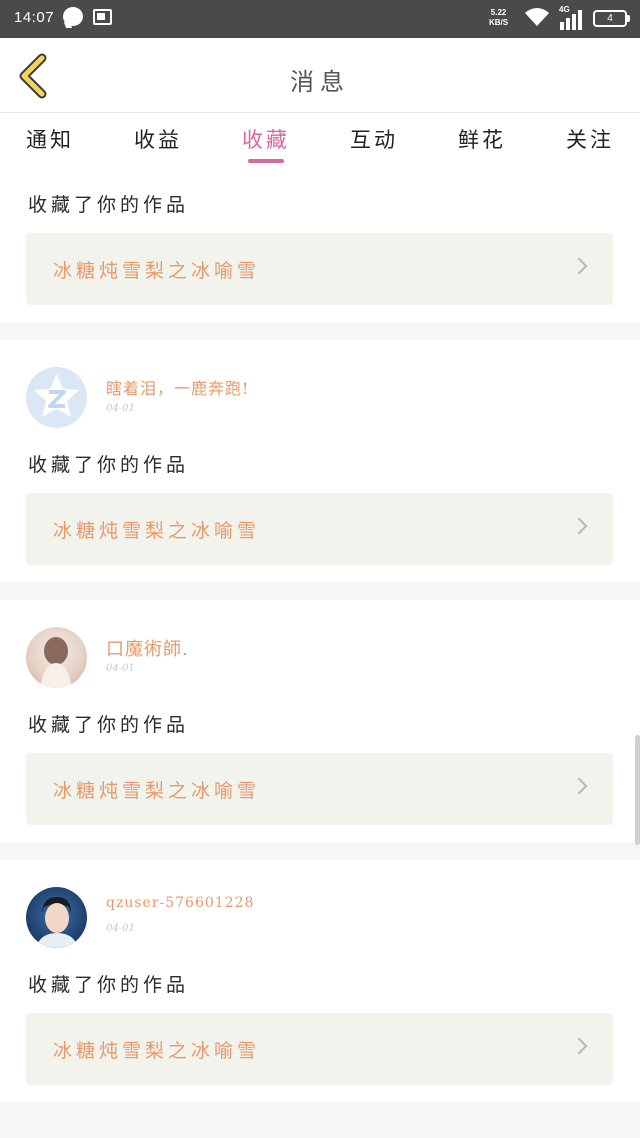 This screenshot has width=640, height=1138. What do you see at coordinates (316, 918) in the screenshot?
I see `user-row: qzuser-576601228 04-01` at bounding box center [316, 918].